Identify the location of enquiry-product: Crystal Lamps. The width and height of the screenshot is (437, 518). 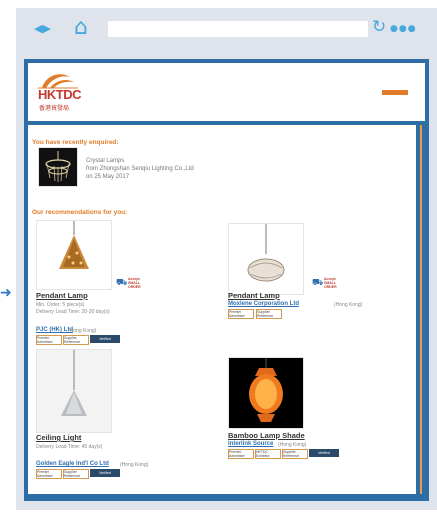
(140, 161).